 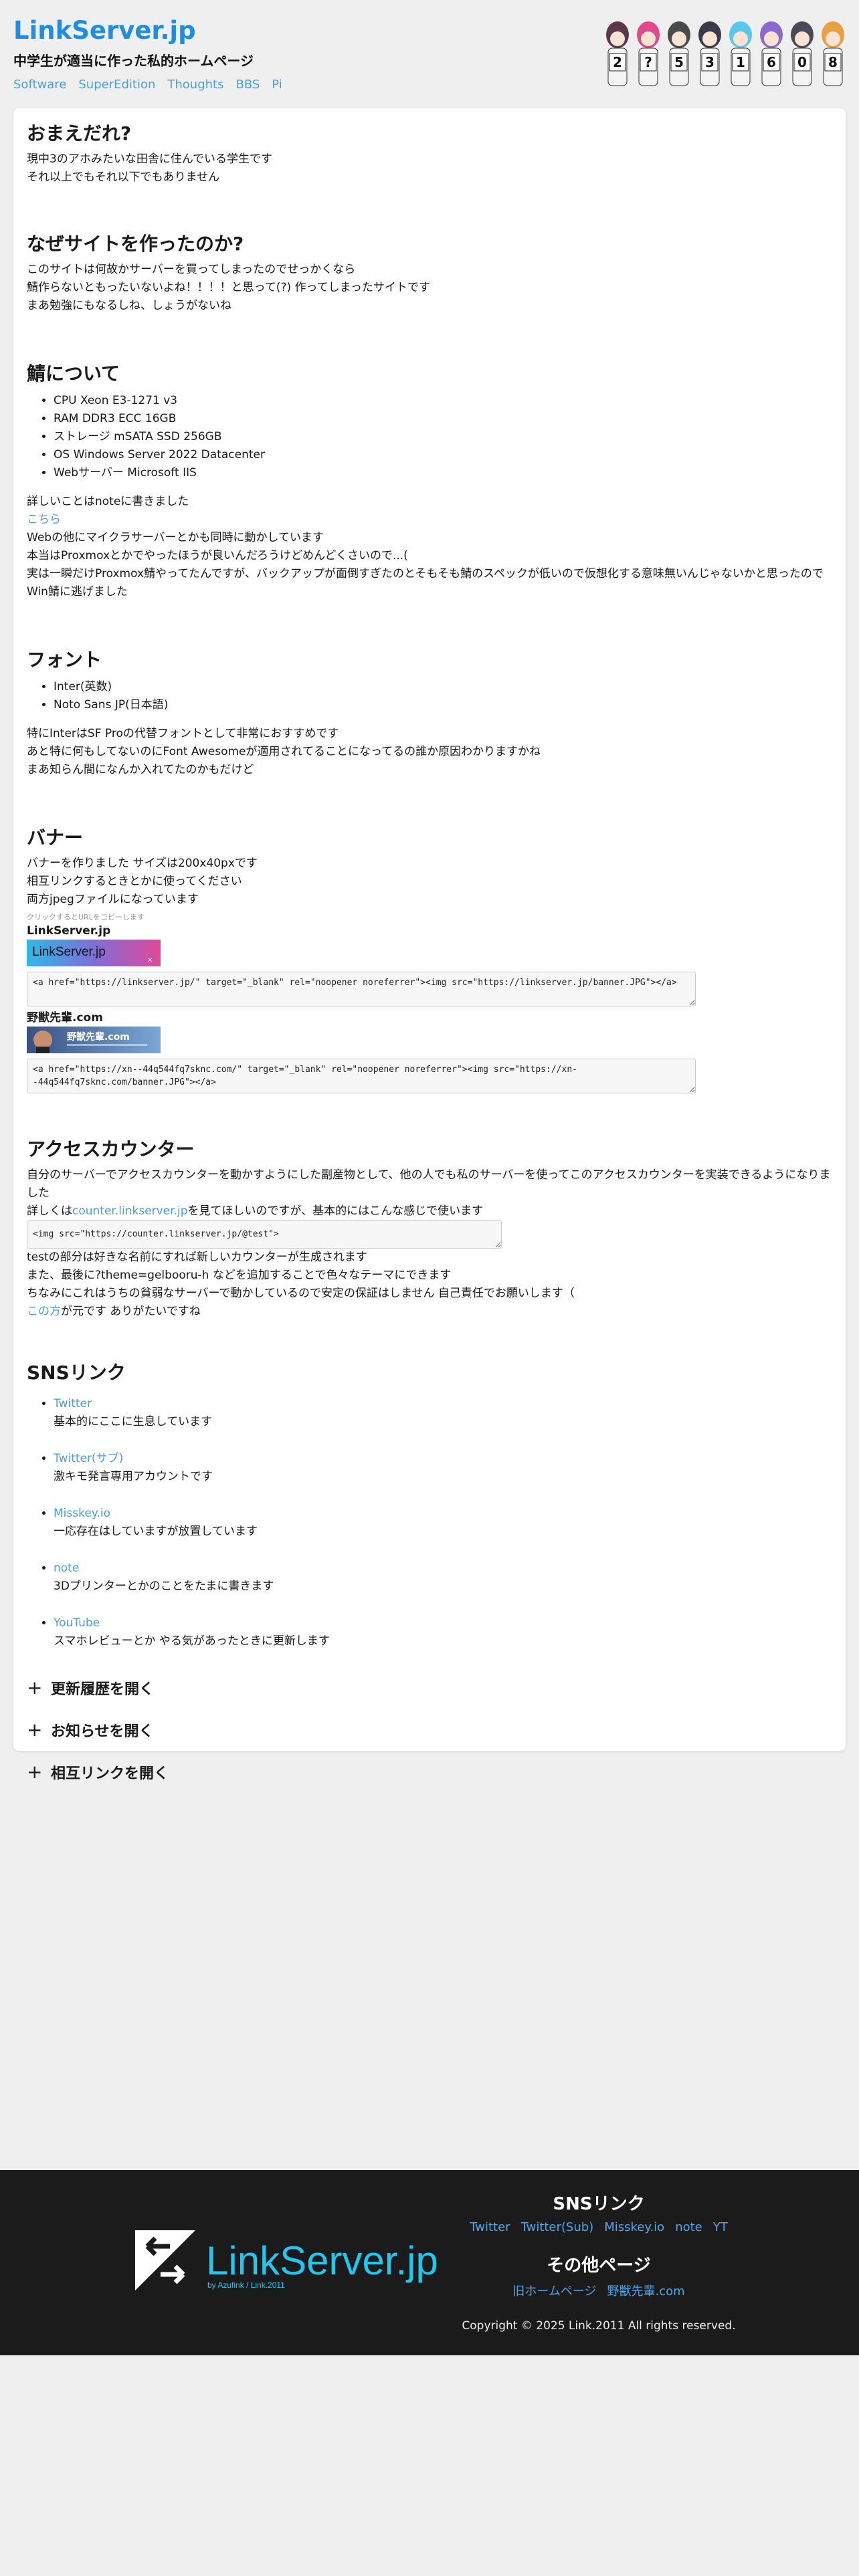 I want to click on site-subtitle: 中学生が適当に作った私的ホームページ, so click(x=133, y=61).